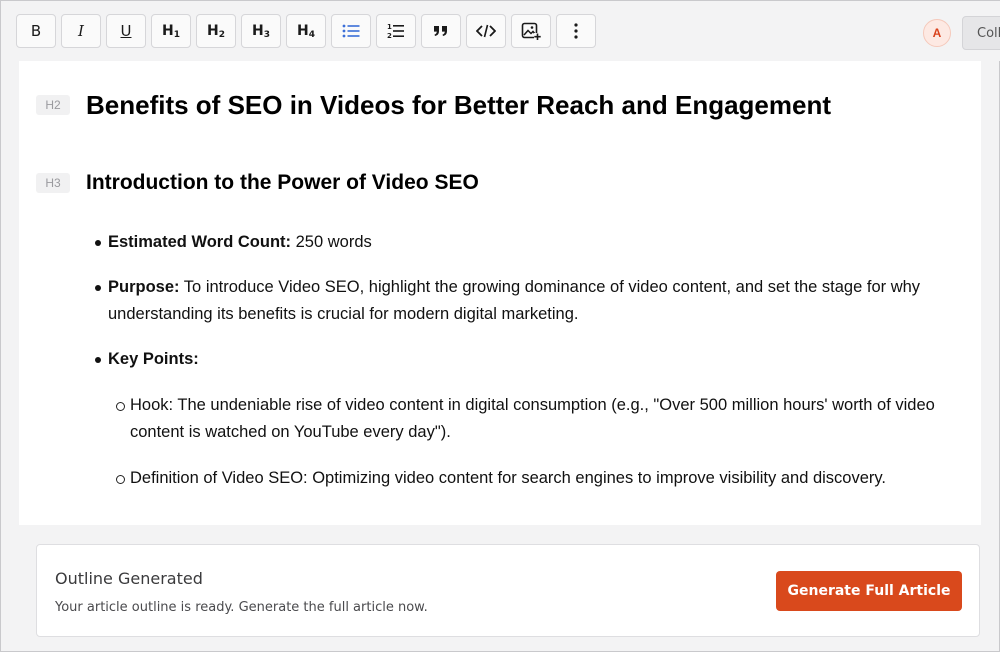 Image resolution: width=1000 pixels, height=652 pixels. I want to click on heading-3-button: H3, so click(261, 31).